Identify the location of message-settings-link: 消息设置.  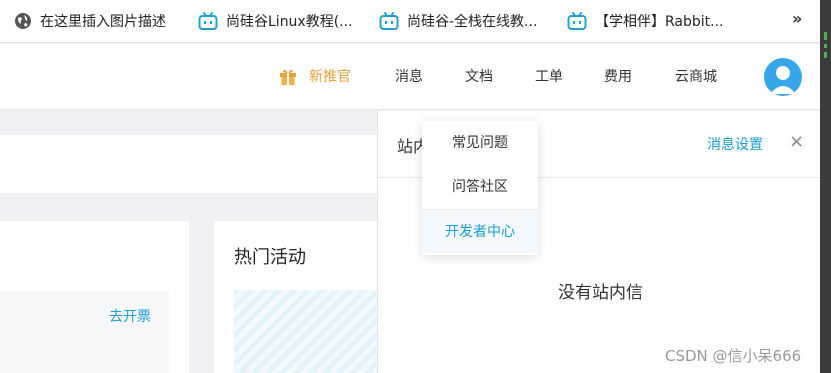
(735, 144).